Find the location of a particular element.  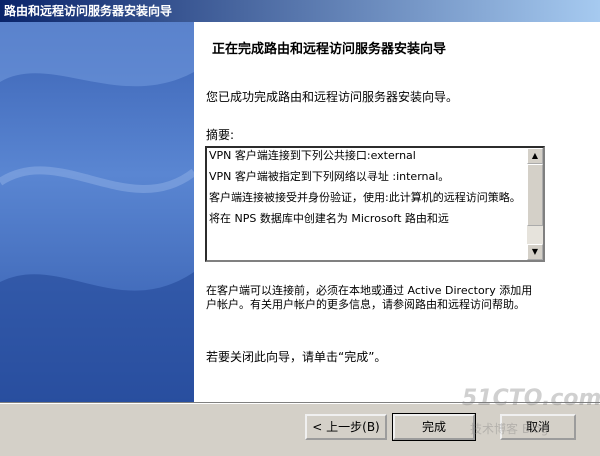

summary-line: 客户端连接被接受并身份验证，使用:此计算机的远程访问策略。 is located at coordinates (365, 197).